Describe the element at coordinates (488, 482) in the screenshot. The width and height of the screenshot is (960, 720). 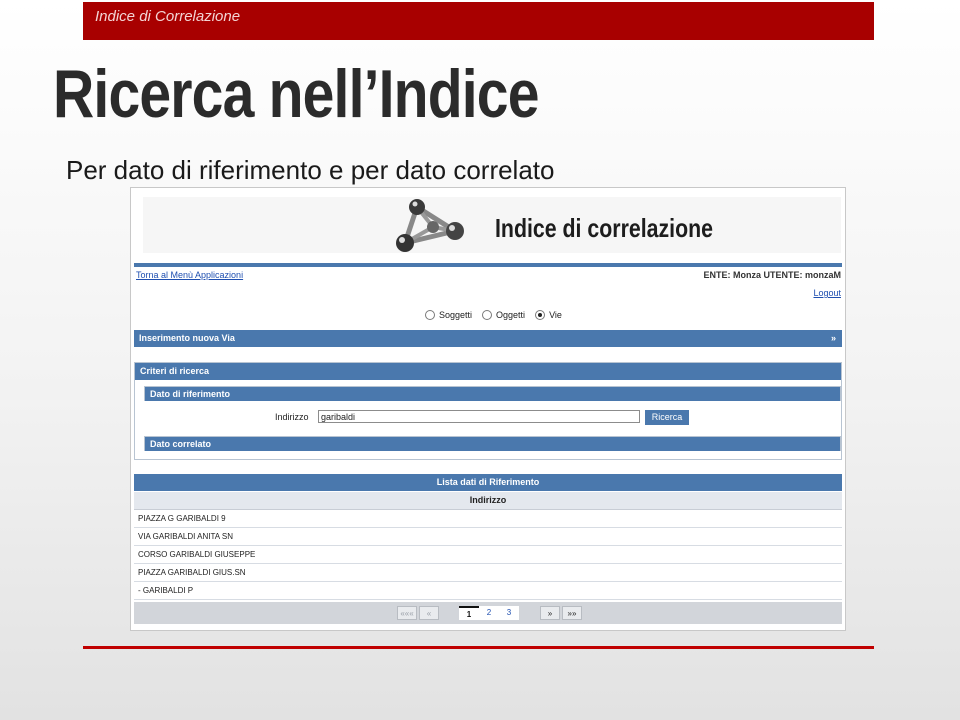
I see `reference-list-header: Lista dati di Riferimento` at that location.